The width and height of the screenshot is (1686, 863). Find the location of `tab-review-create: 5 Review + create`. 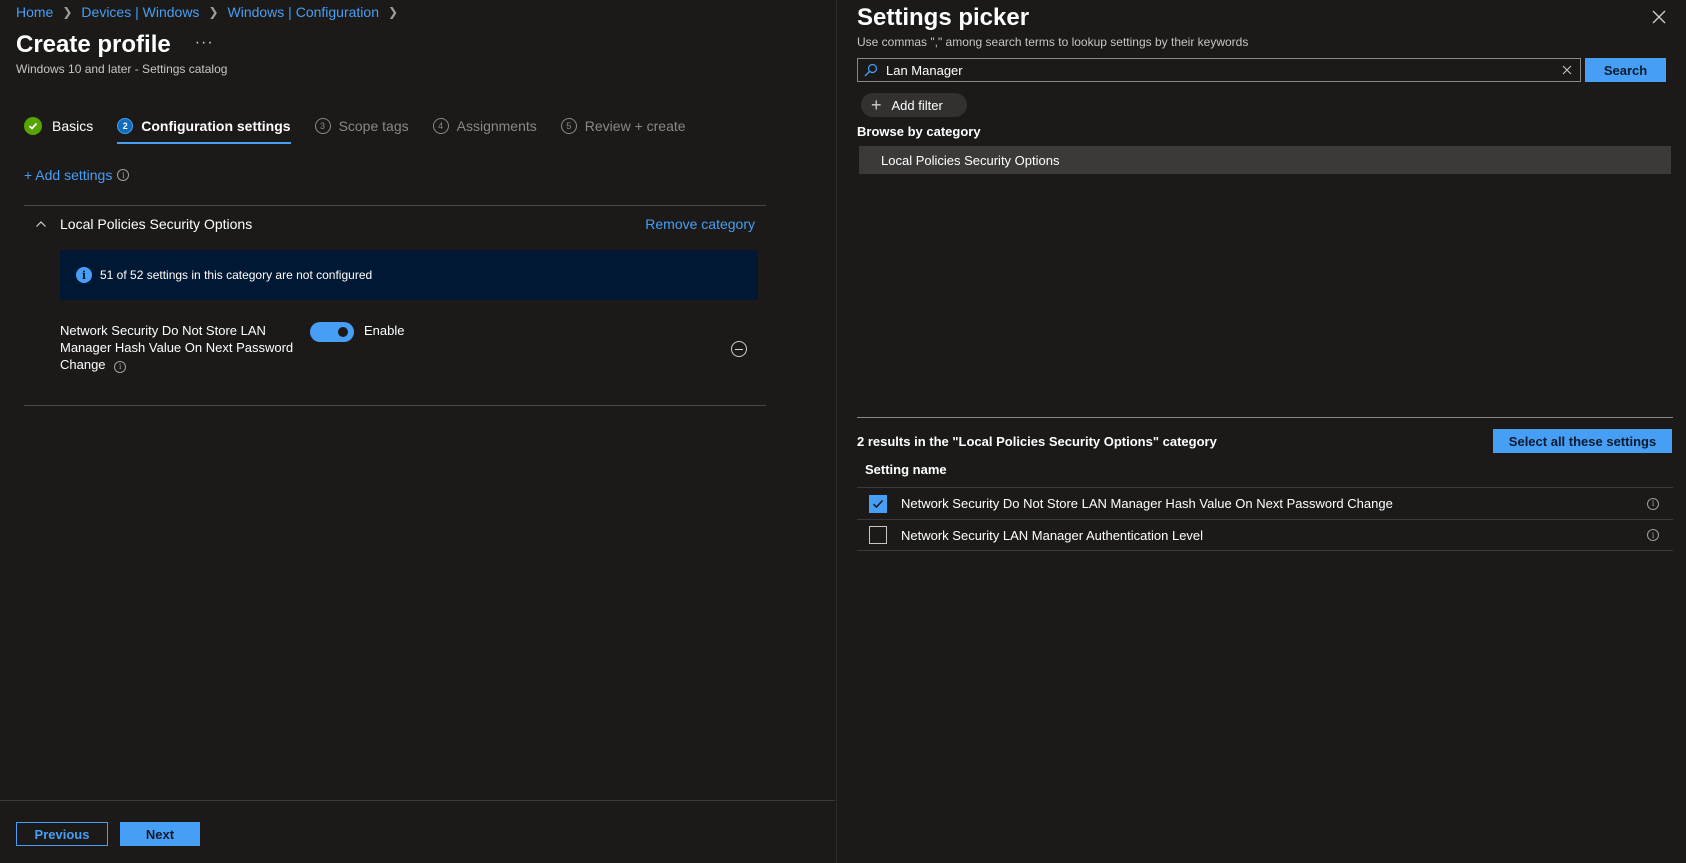

tab-review-create: 5 Review + create is located at coordinates (623, 126).